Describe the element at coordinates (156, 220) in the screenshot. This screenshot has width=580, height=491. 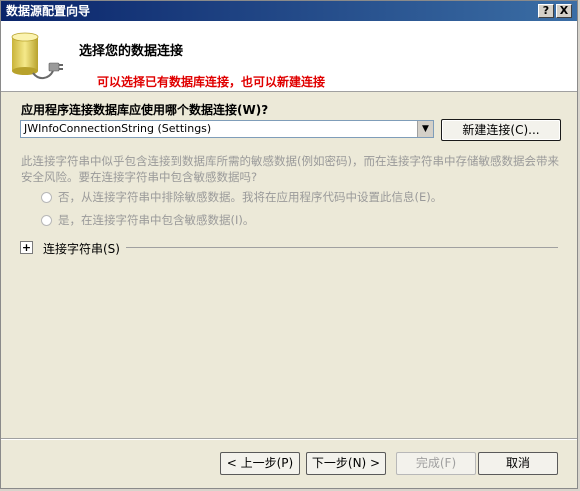
I see `include-sensitive-label: 是，在连接字符串中包含敏感数据(I)。` at that location.